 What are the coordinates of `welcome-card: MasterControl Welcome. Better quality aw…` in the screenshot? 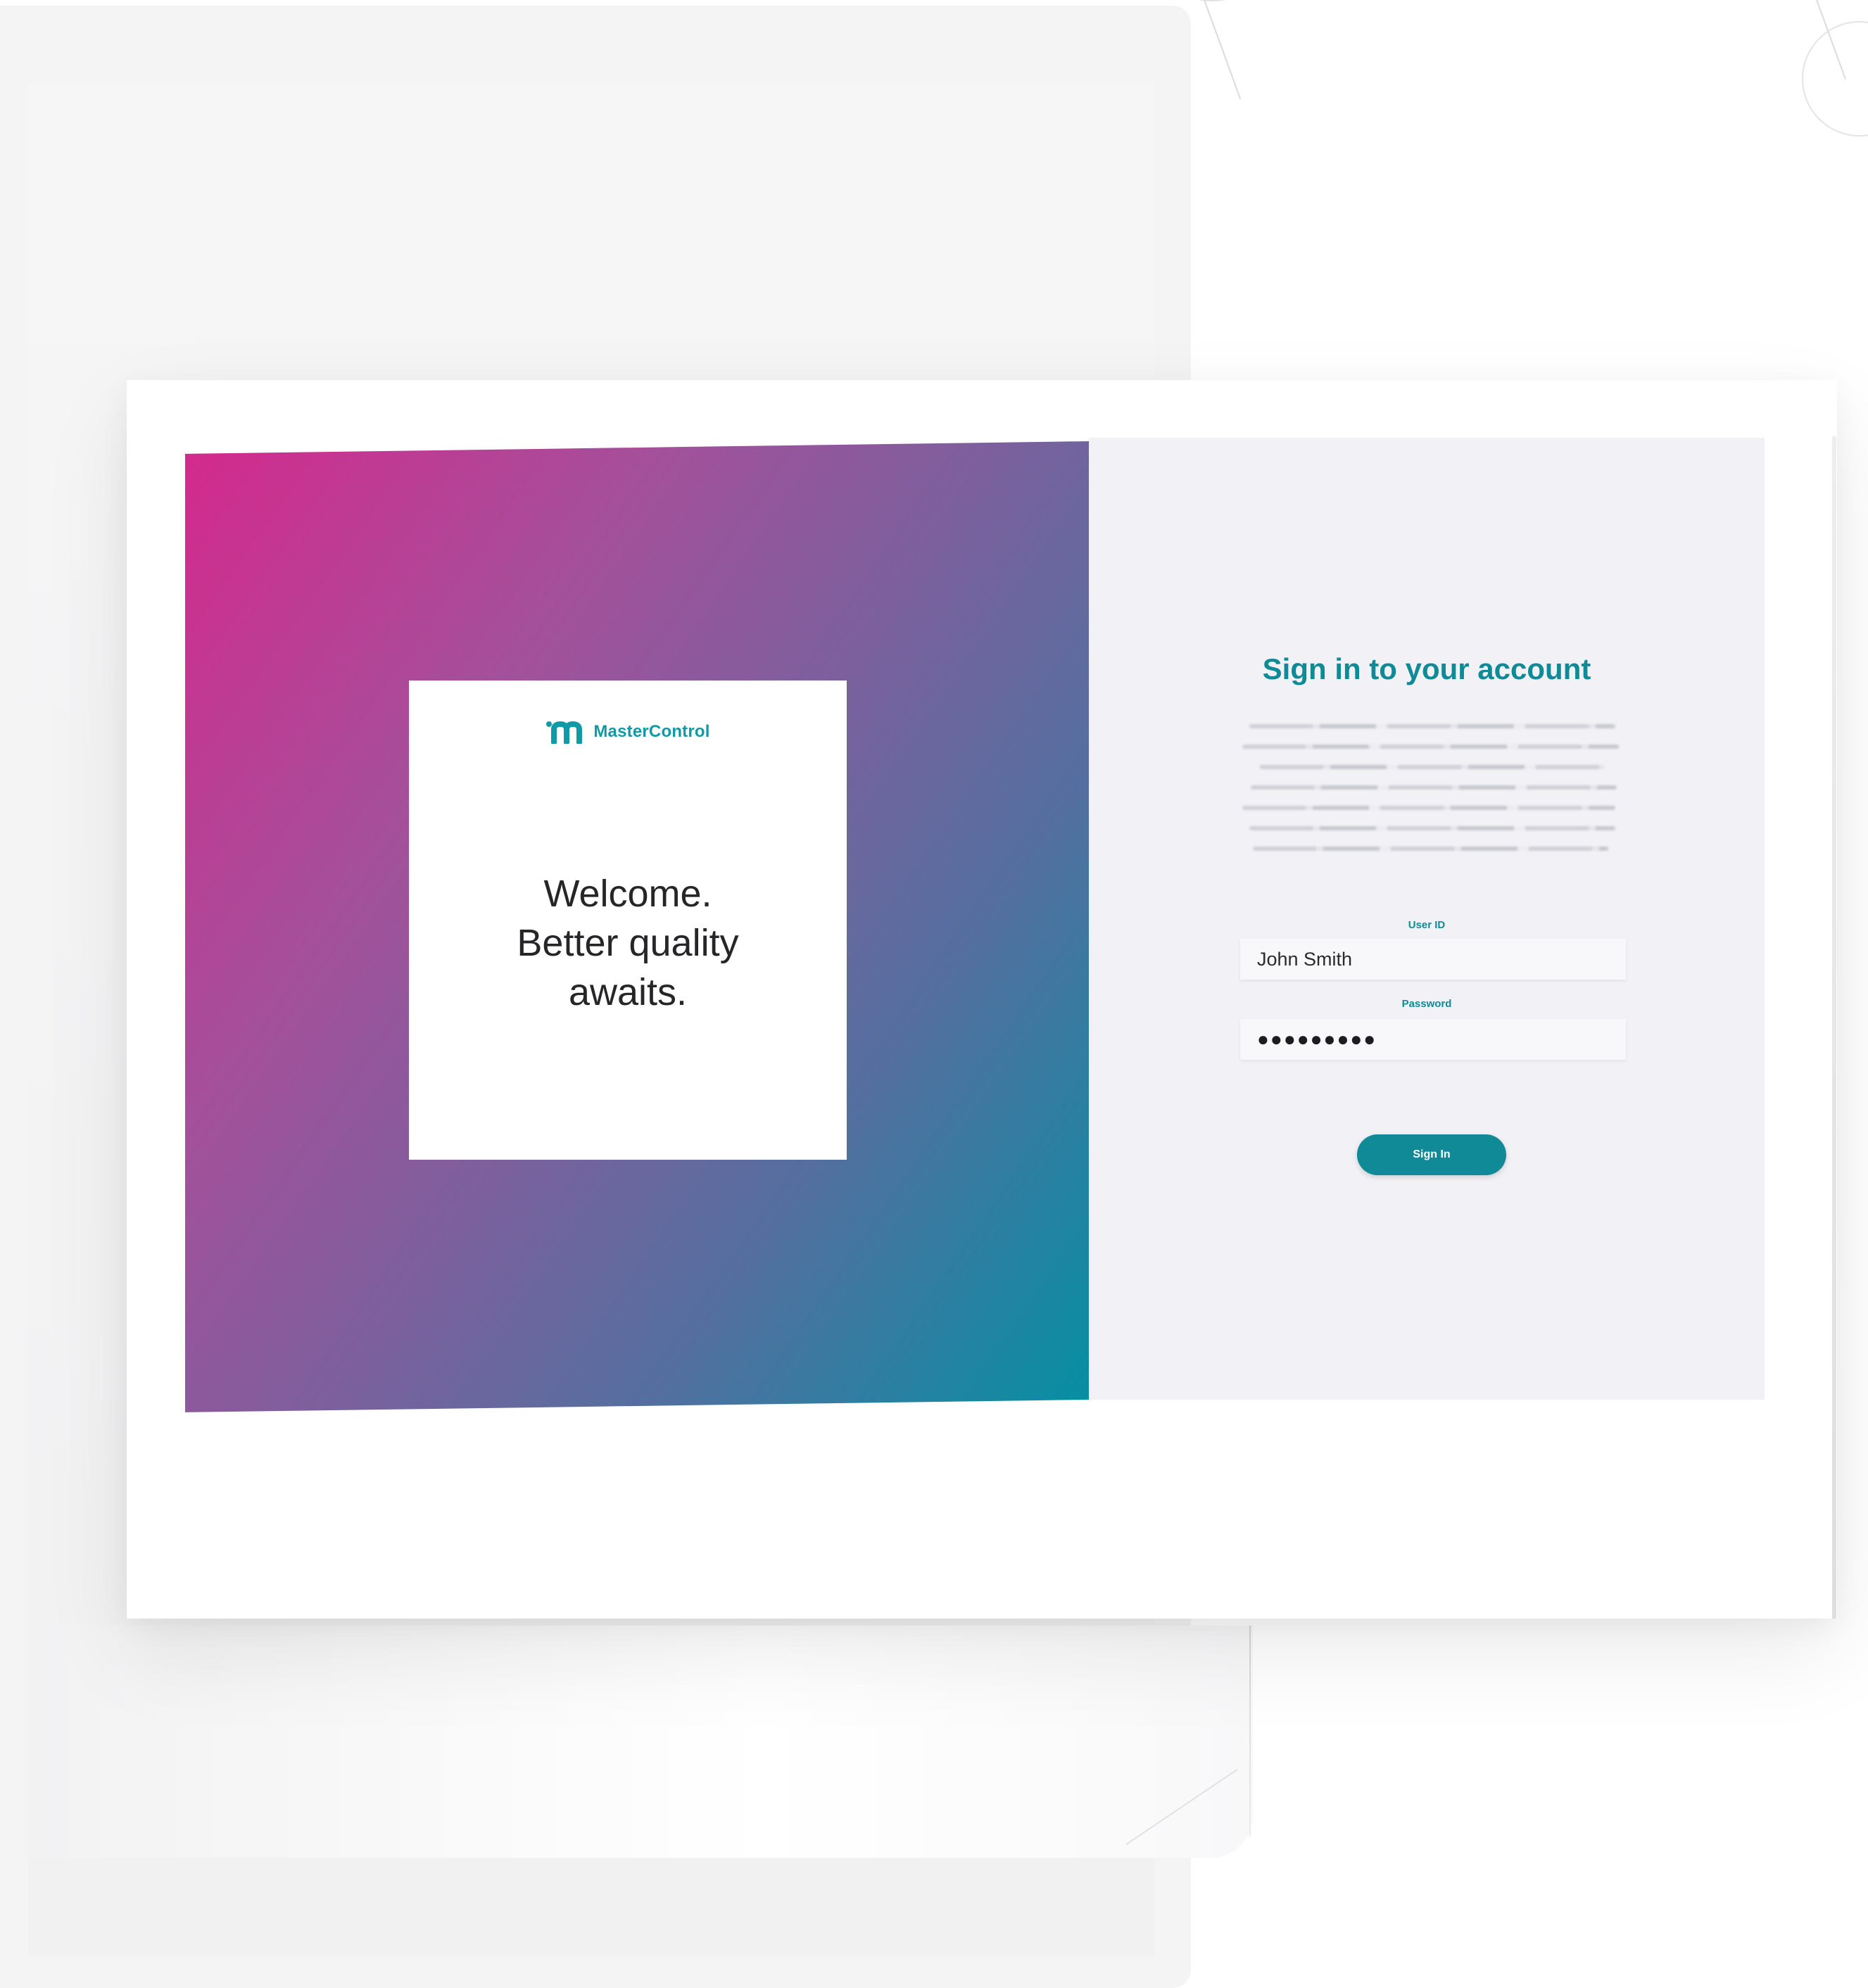 It's located at (628, 920).